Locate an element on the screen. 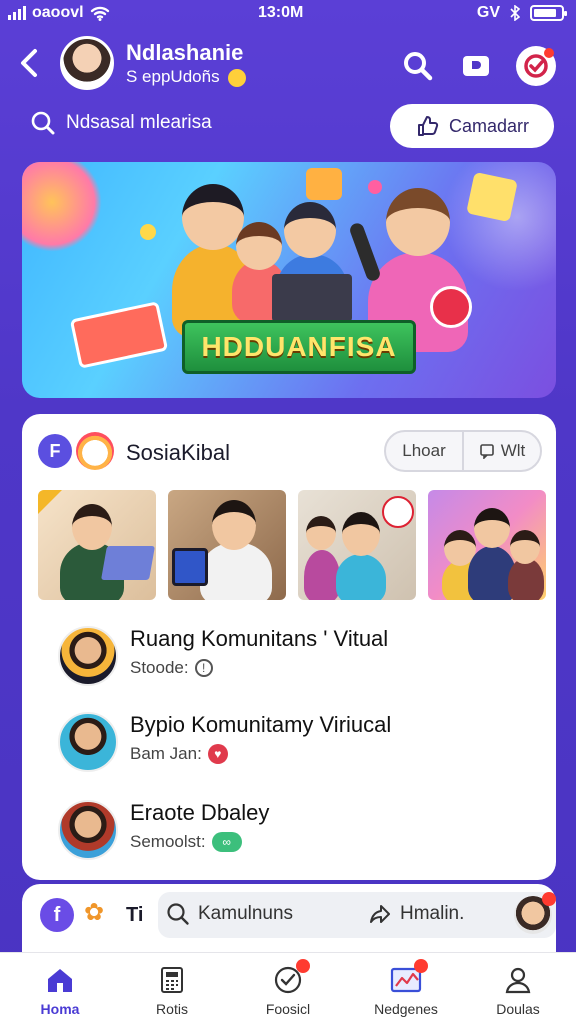 The height and width of the screenshot is (1024, 576). emoji-icon is located at coordinates (237, 77).